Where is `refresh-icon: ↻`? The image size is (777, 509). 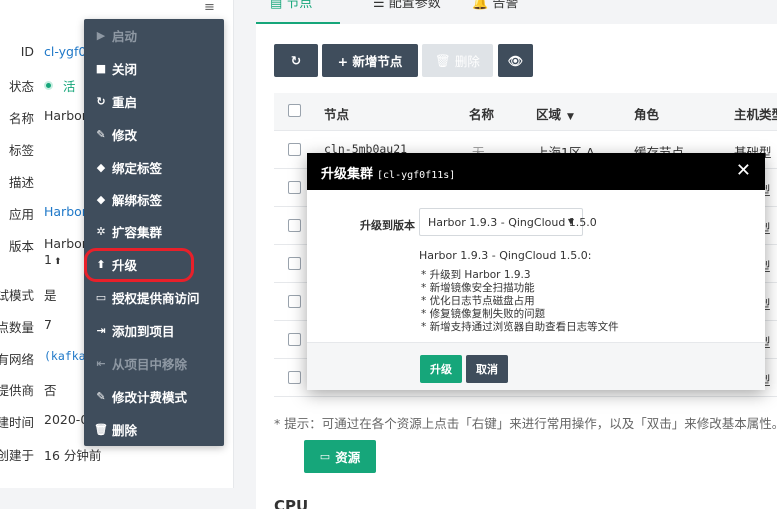
refresh-icon: ↻ is located at coordinates (296, 60).